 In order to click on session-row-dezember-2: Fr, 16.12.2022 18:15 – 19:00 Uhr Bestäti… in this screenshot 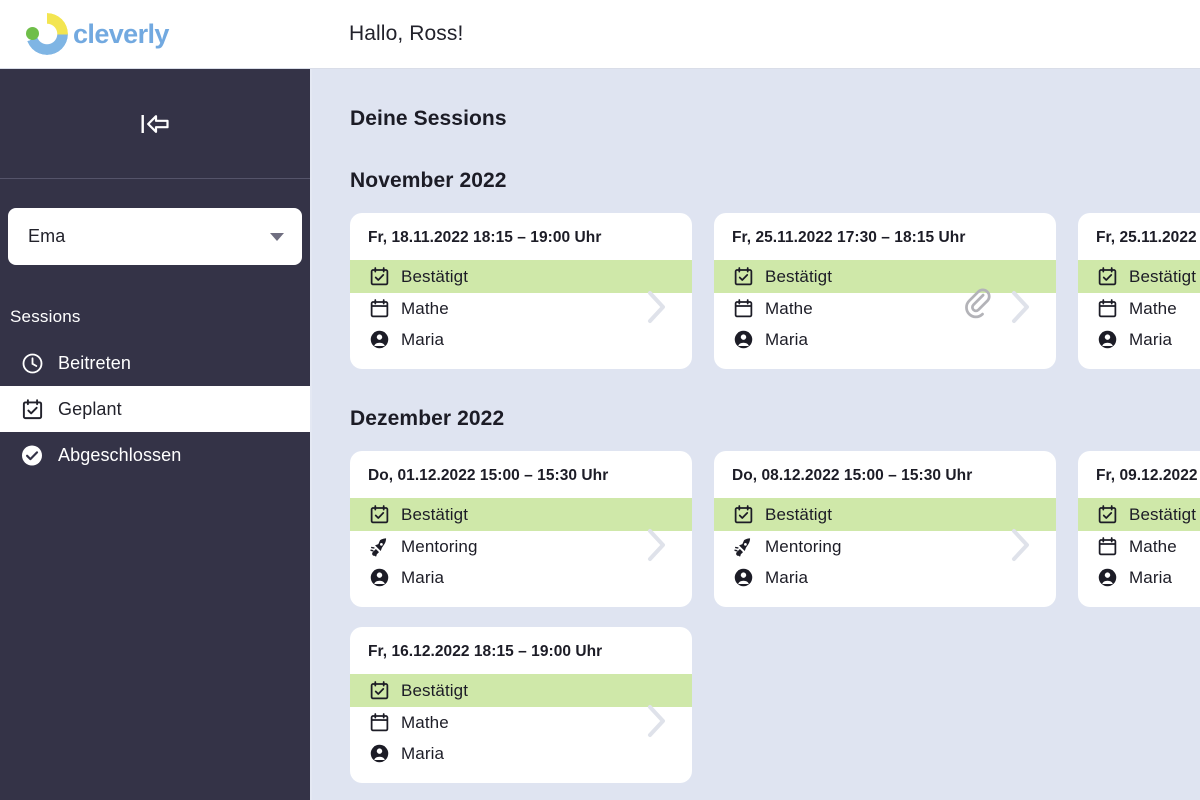, I will do `click(775, 705)`.